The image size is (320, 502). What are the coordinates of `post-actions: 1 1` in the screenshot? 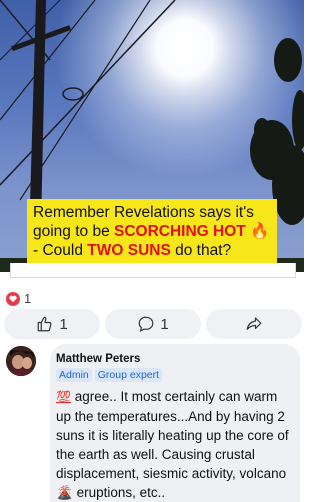 It's located at (153, 324).